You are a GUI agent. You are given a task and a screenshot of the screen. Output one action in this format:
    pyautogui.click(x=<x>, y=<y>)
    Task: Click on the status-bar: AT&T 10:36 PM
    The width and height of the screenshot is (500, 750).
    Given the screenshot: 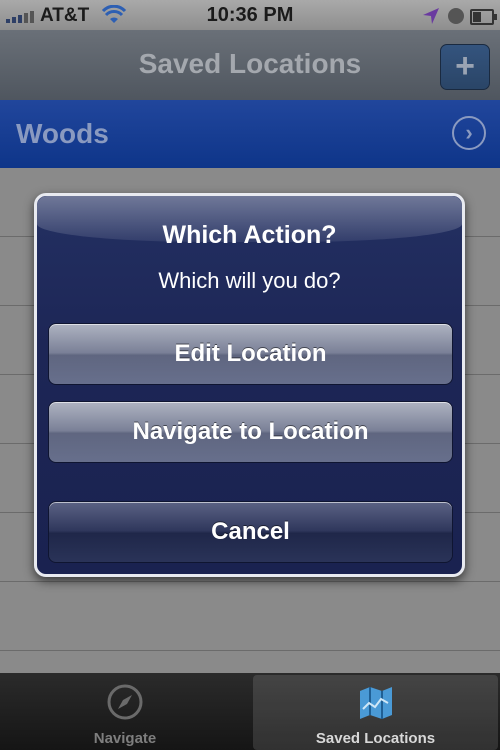 What is the action you would take?
    pyautogui.click(x=250, y=15)
    